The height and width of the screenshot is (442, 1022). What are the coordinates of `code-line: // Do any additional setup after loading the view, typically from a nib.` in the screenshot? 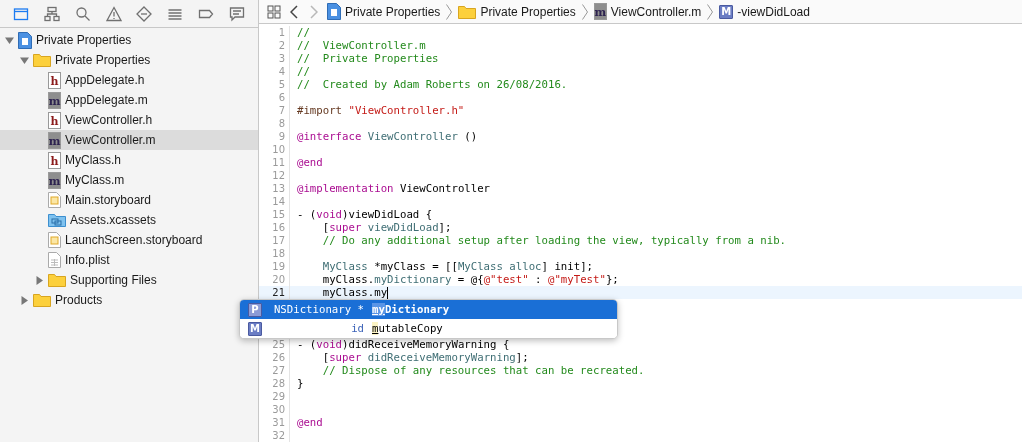 It's located at (554, 240).